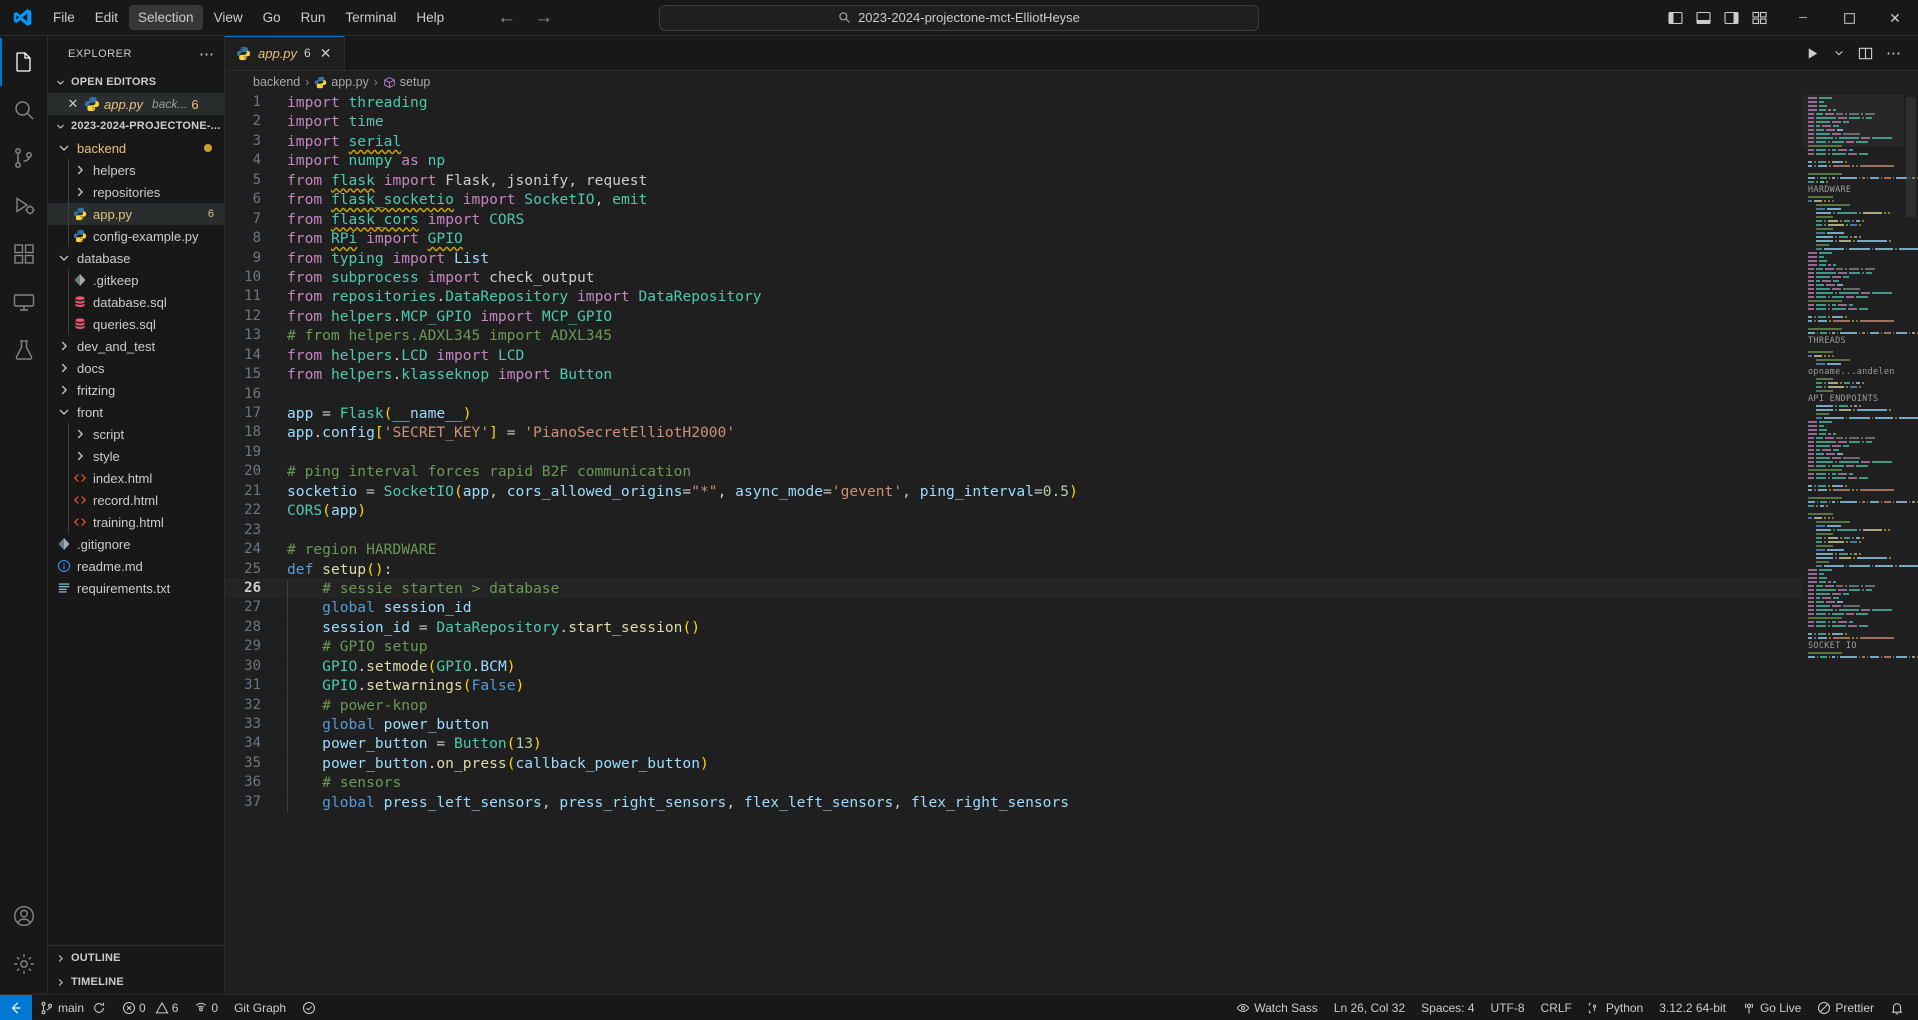 The image size is (1918, 1020). I want to click on menu-item-go: Go, so click(272, 17).